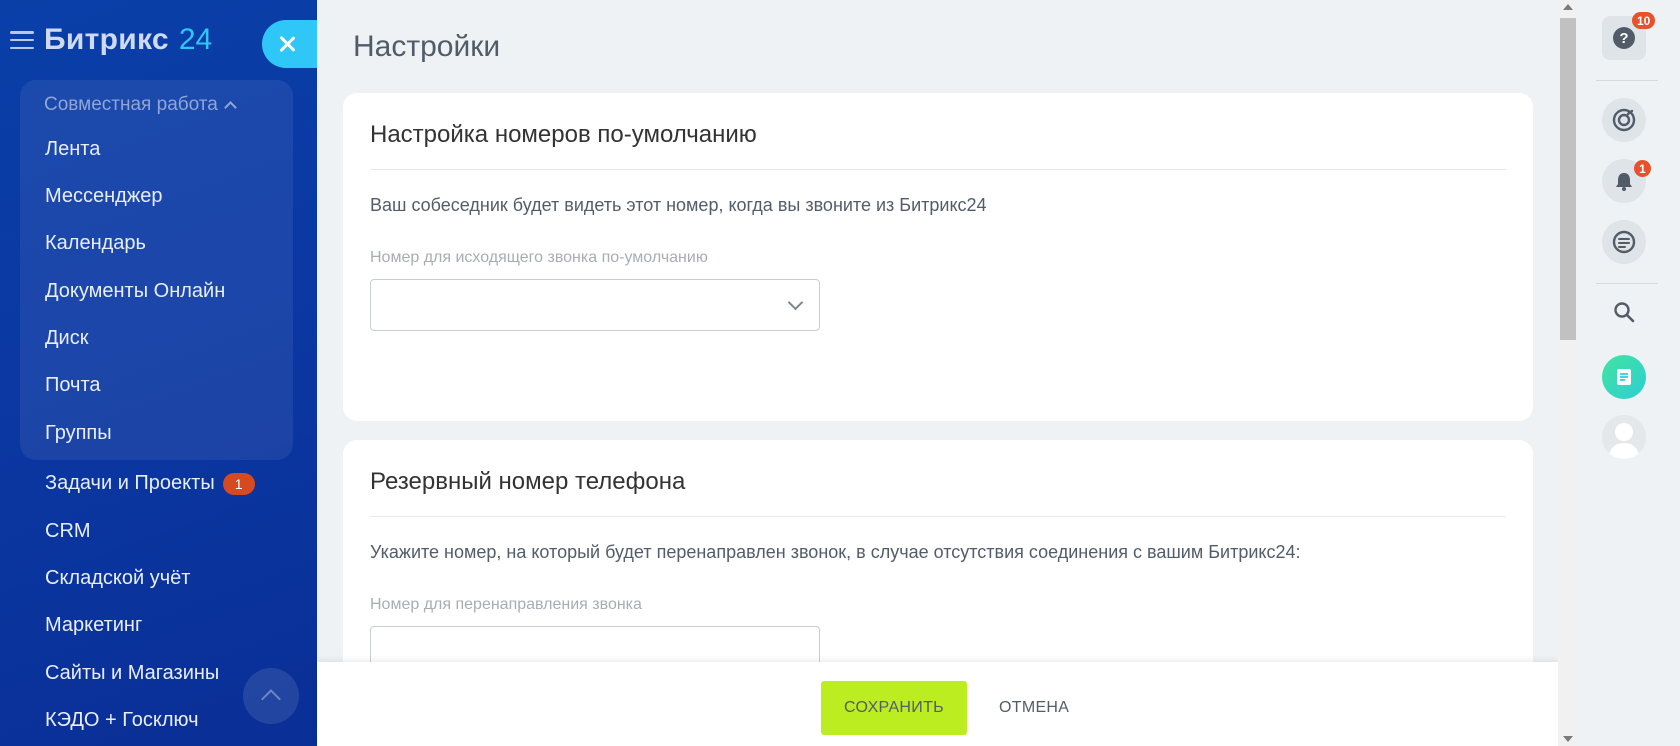 This screenshot has height=746, width=1680. What do you see at coordinates (132, 673) in the screenshot?
I see `sidebar-item-sites: Сайты и Магазины` at bounding box center [132, 673].